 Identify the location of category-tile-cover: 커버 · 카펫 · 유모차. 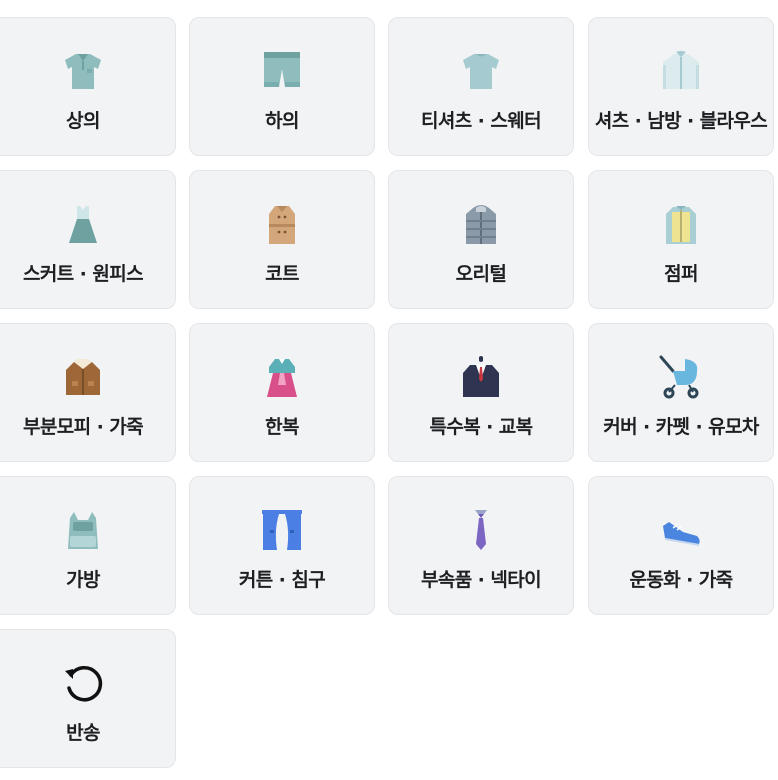
(681, 392).